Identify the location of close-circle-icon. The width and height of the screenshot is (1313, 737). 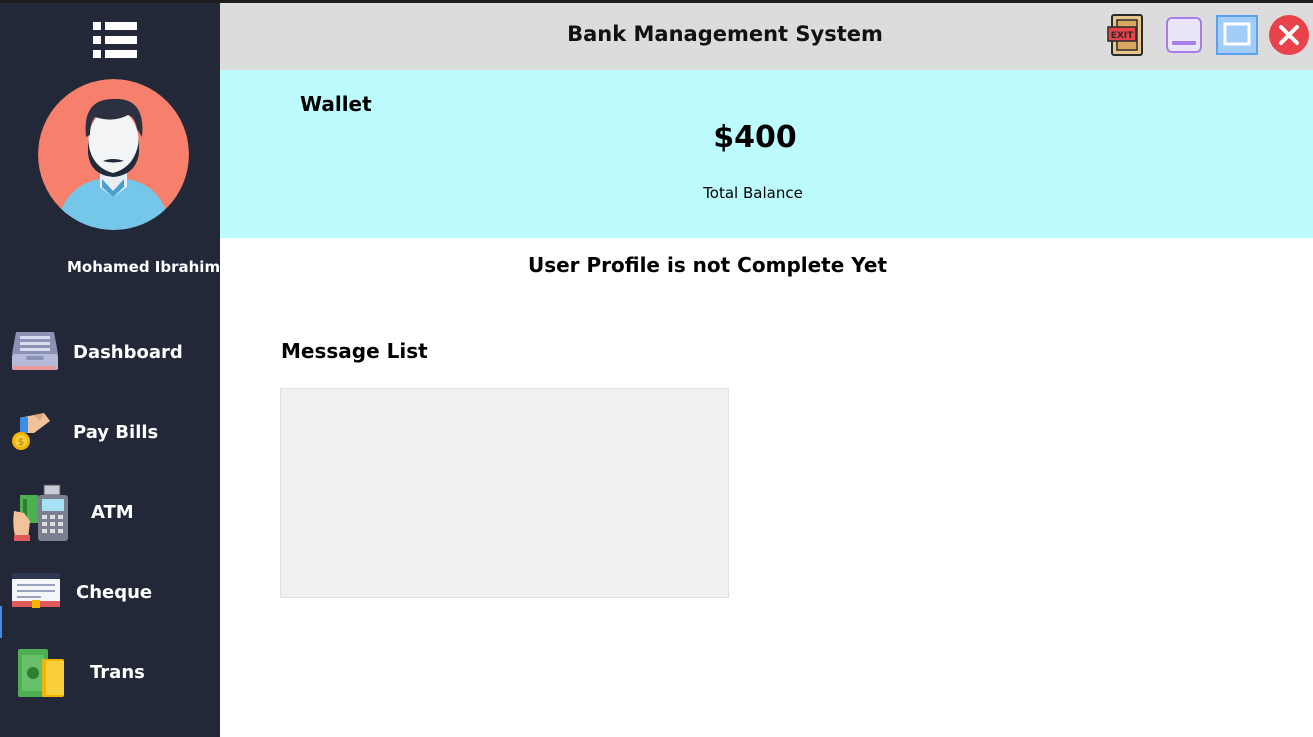
(1289, 35).